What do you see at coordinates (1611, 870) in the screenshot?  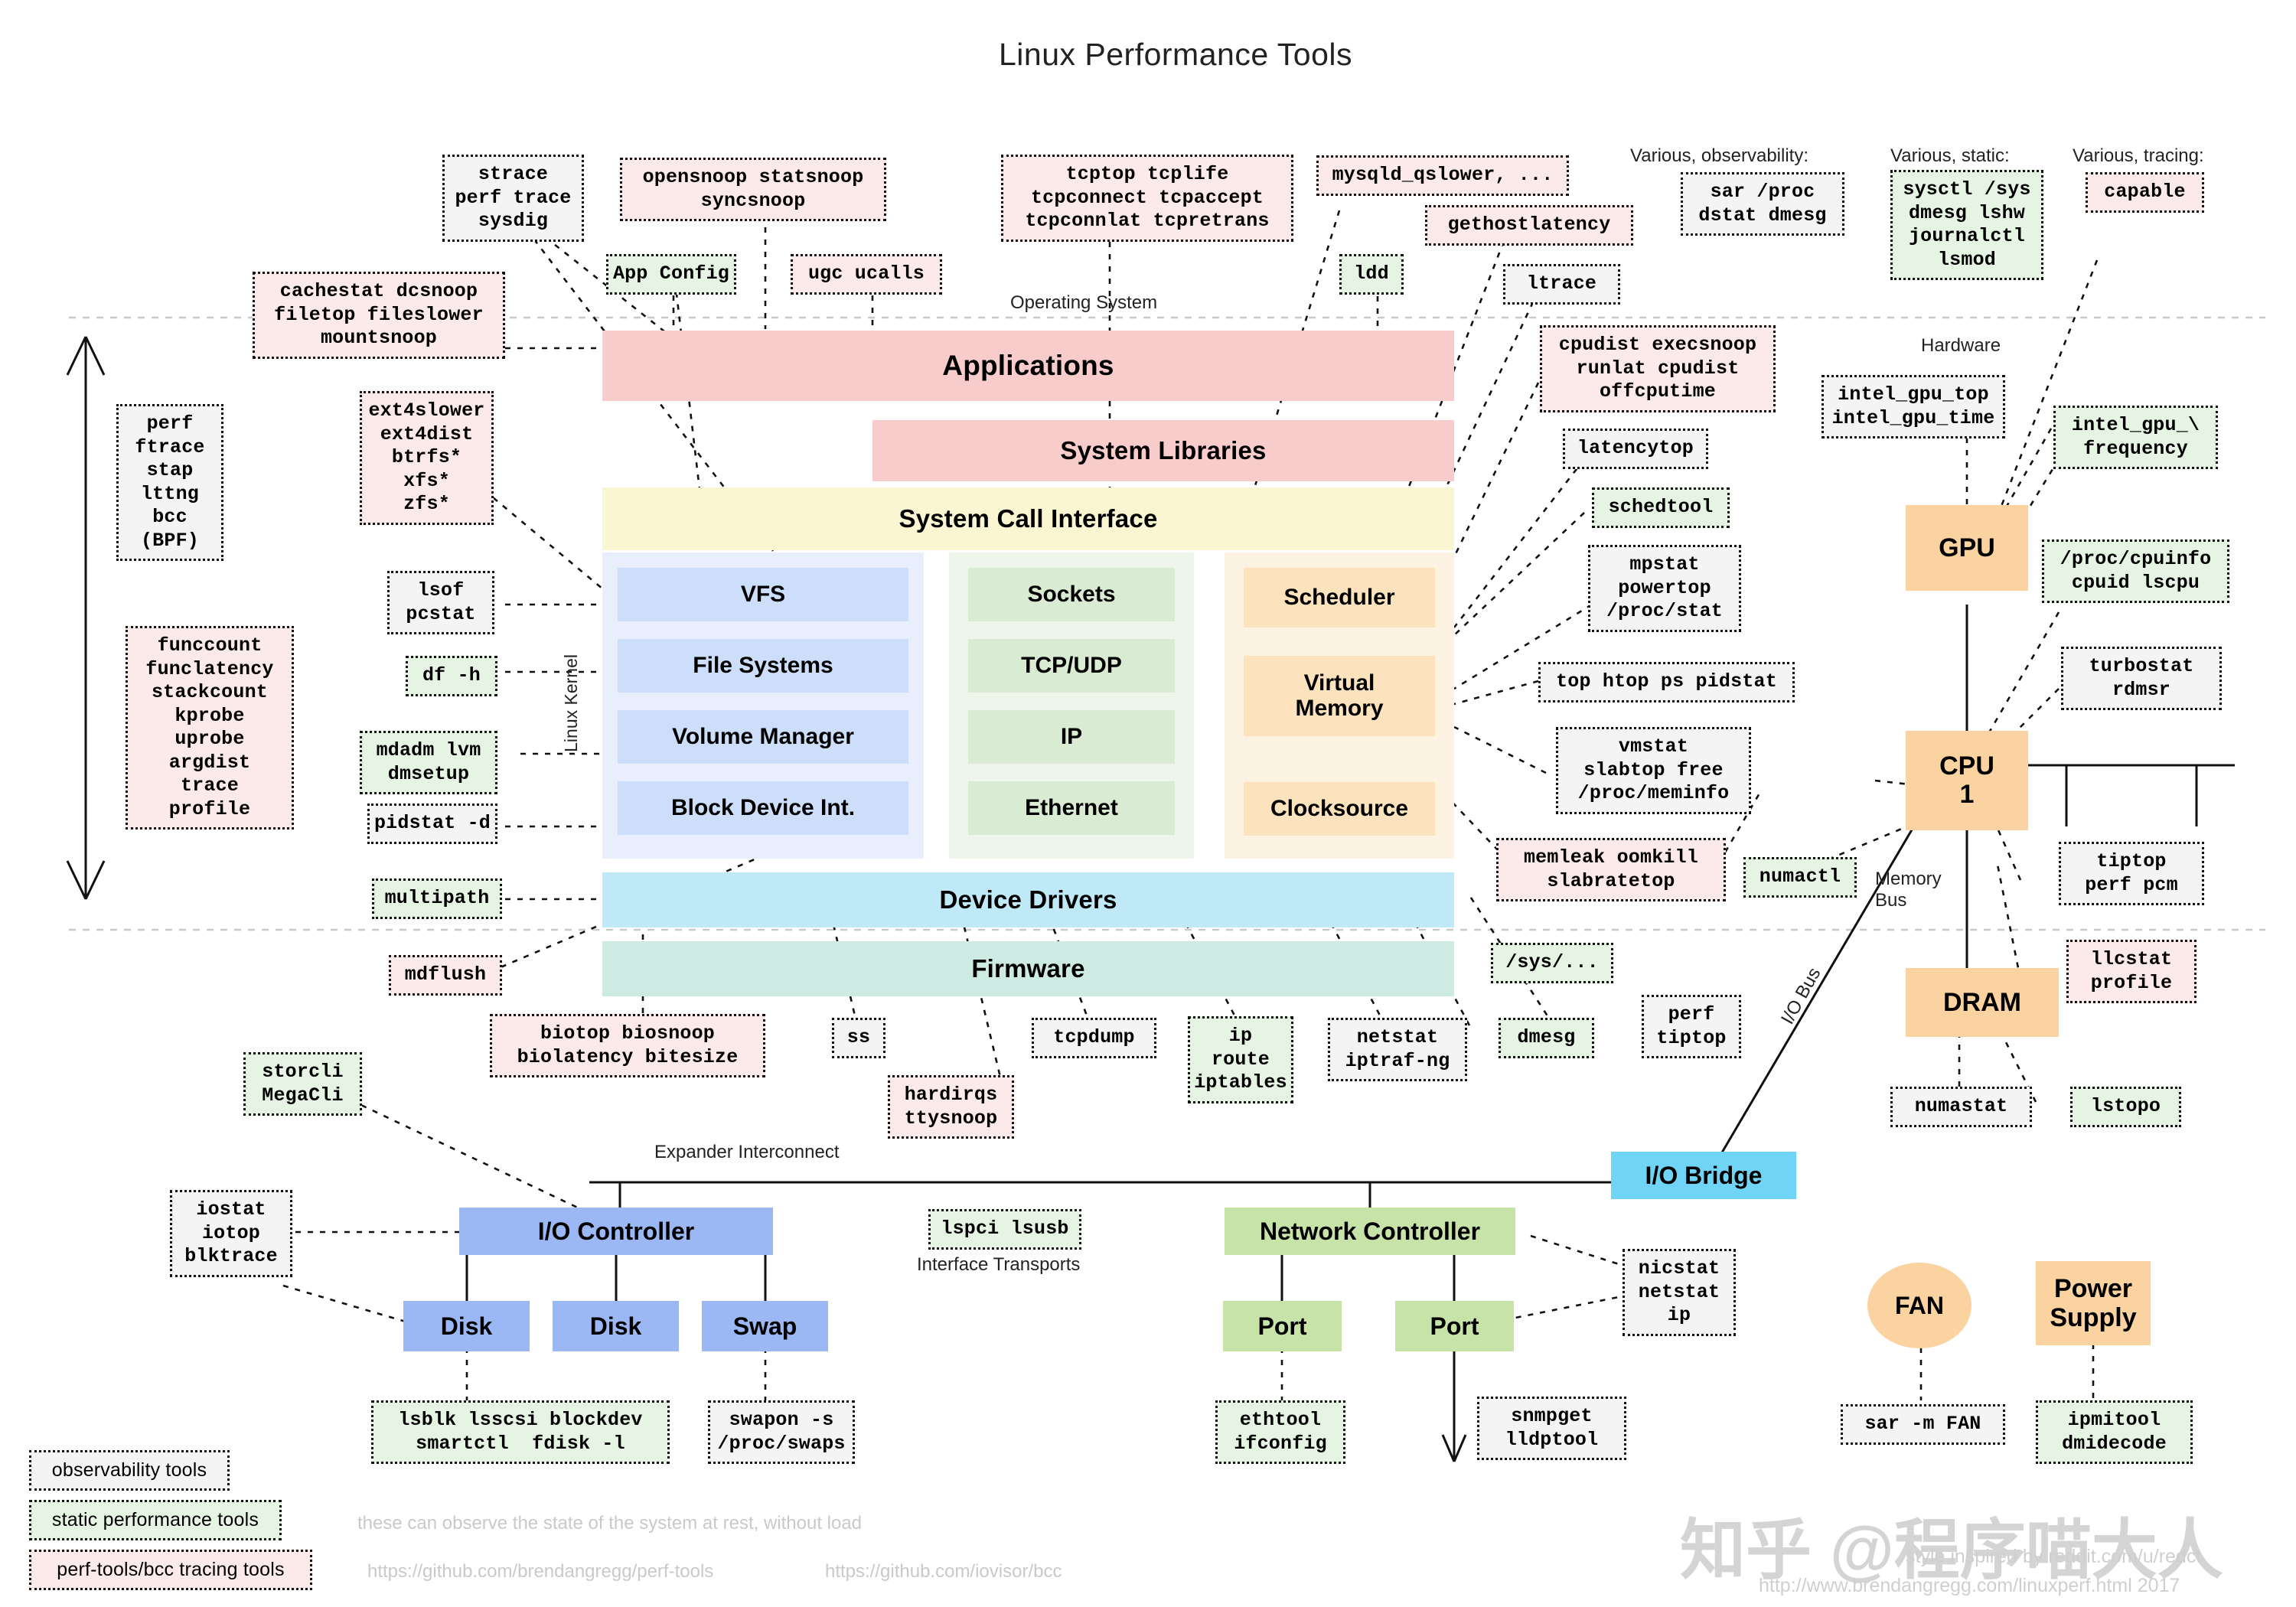 I see `tool-memleak: memleak oomkill slabratetop` at bounding box center [1611, 870].